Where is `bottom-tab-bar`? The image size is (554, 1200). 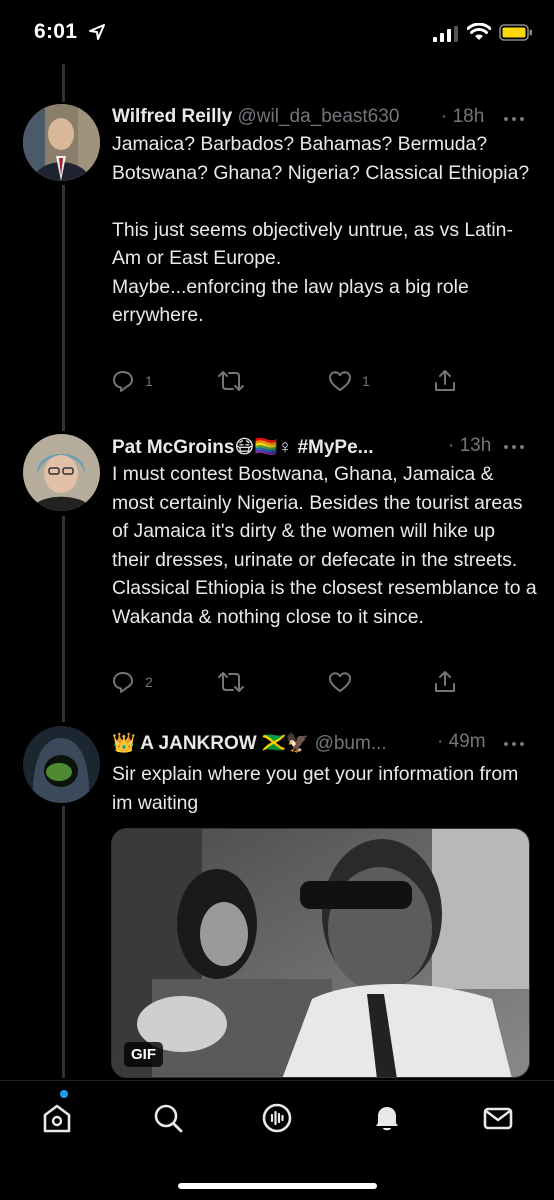 bottom-tab-bar is located at coordinates (277, 1140).